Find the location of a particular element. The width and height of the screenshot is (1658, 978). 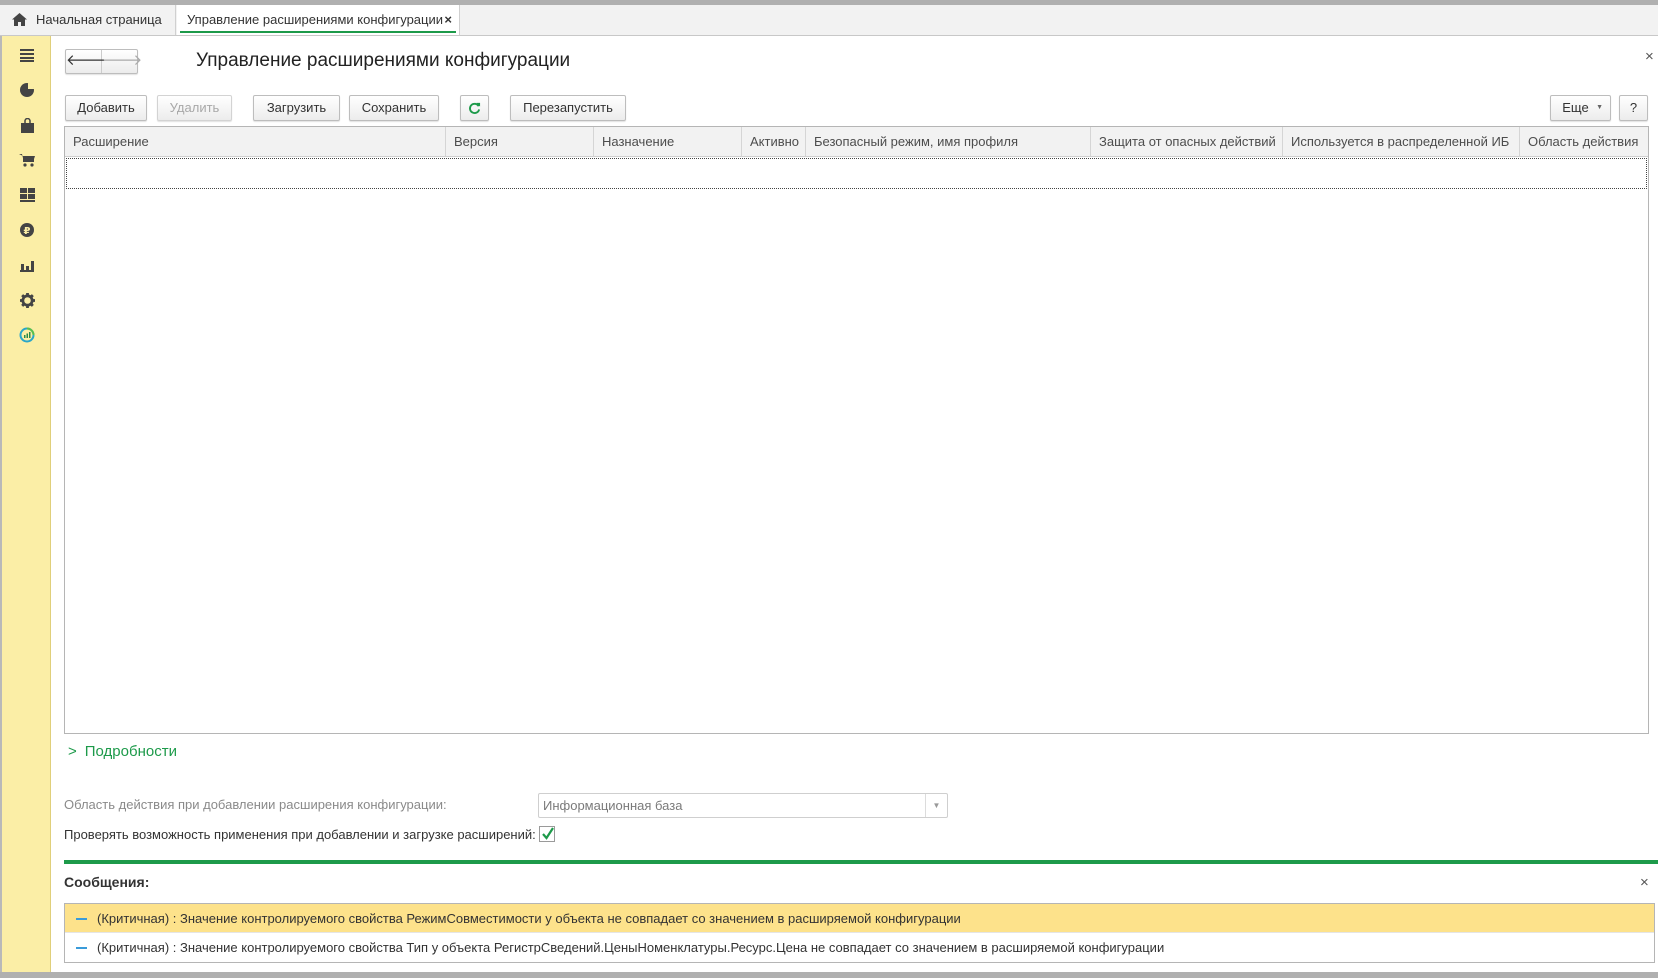

help-button: ? is located at coordinates (1633, 108).